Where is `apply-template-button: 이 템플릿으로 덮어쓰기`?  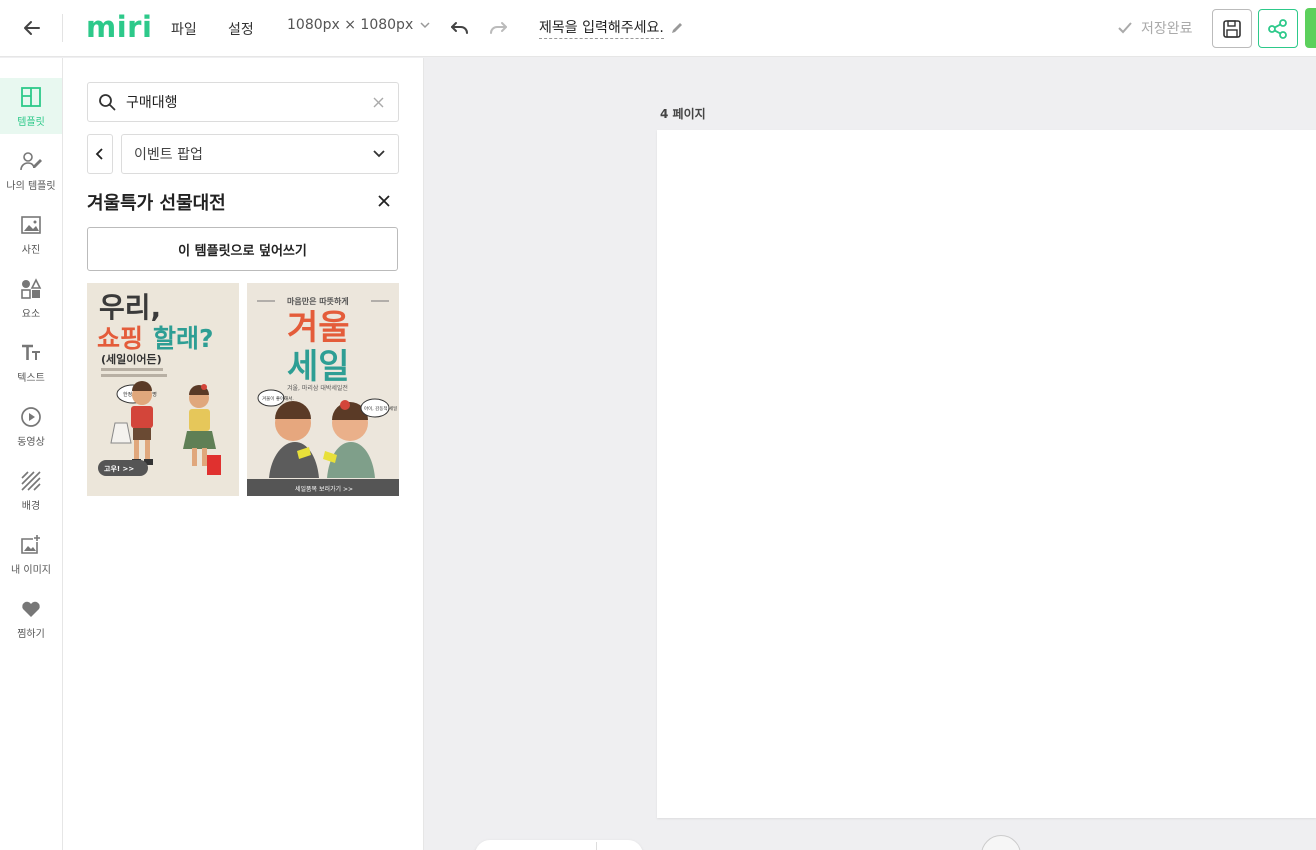 apply-template-button: 이 템플릿으로 덮어쓰기 is located at coordinates (242, 249).